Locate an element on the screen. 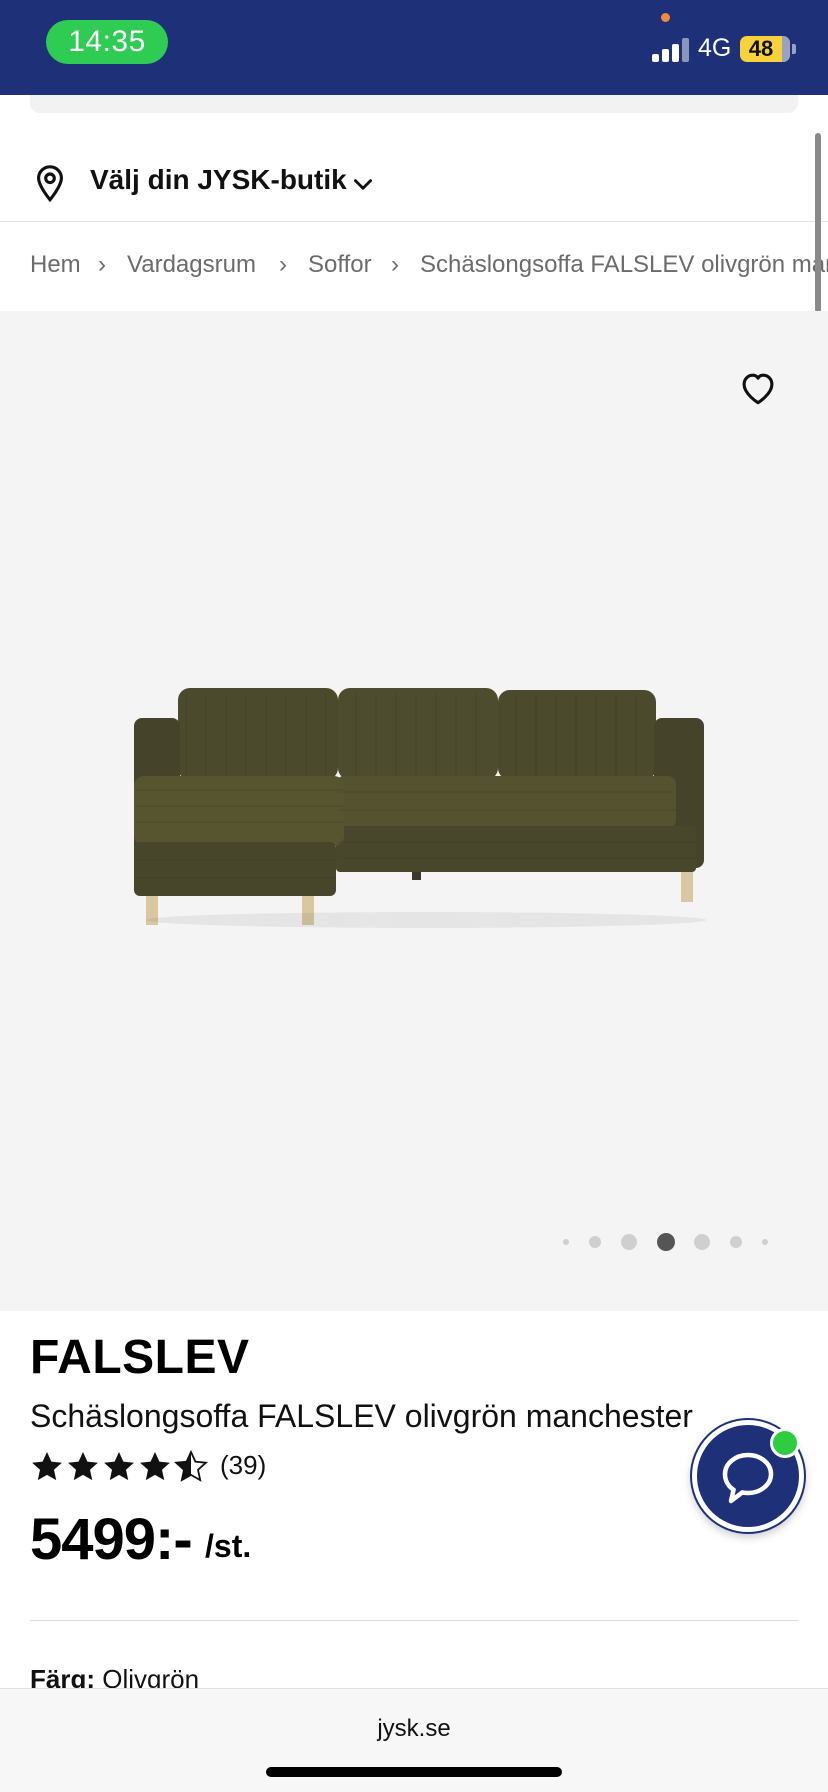 The image size is (828, 1792). chat-online-indicator is located at coordinates (785, 1443).